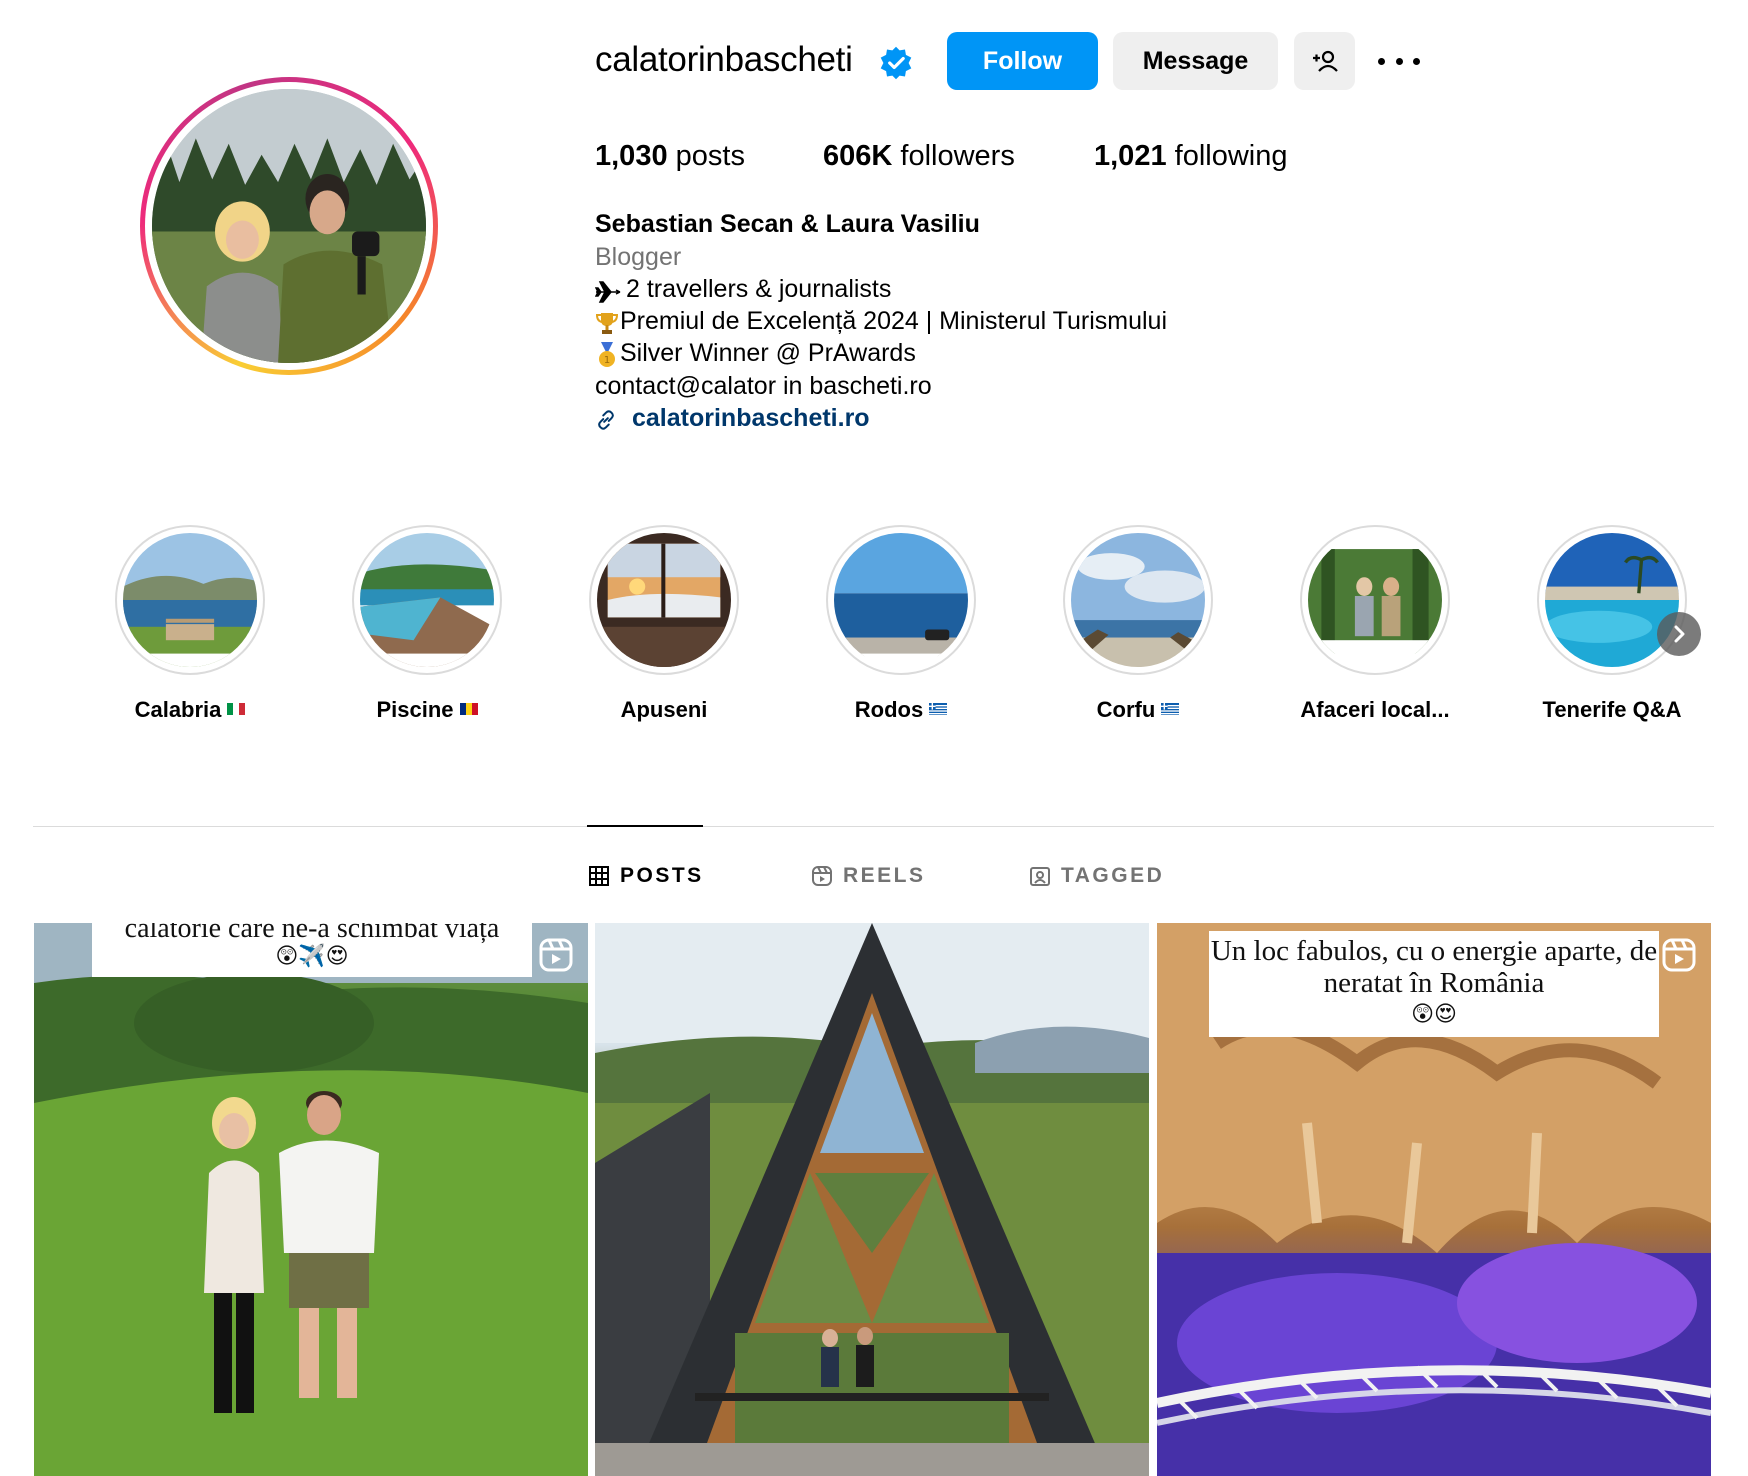 The height and width of the screenshot is (1476, 1748). Describe the element at coordinates (427, 710) in the screenshot. I see `highlight-label: Piscine` at that location.